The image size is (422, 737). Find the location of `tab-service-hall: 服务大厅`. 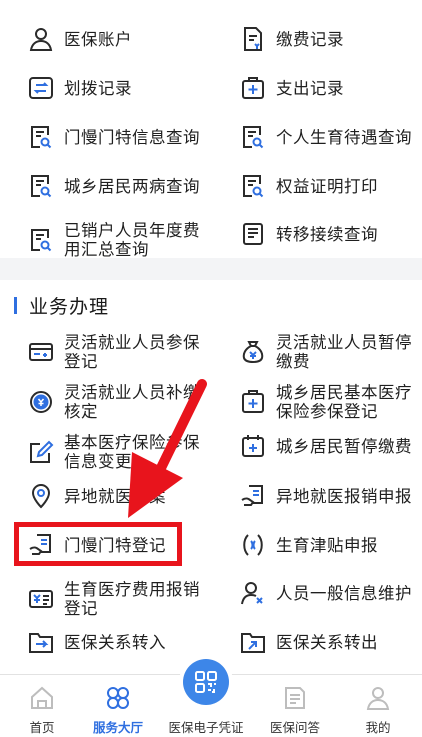

tab-service-hall: 服务大厅 is located at coordinates (118, 706).